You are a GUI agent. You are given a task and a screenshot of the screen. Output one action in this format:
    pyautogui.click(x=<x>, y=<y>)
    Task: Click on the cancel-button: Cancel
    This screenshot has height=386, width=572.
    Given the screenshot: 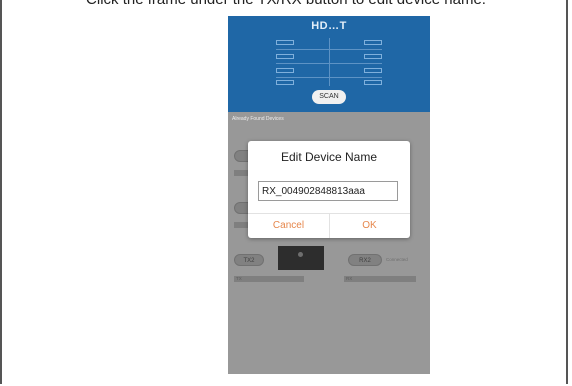 What is the action you would take?
    pyautogui.click(x=288, y=226)
    